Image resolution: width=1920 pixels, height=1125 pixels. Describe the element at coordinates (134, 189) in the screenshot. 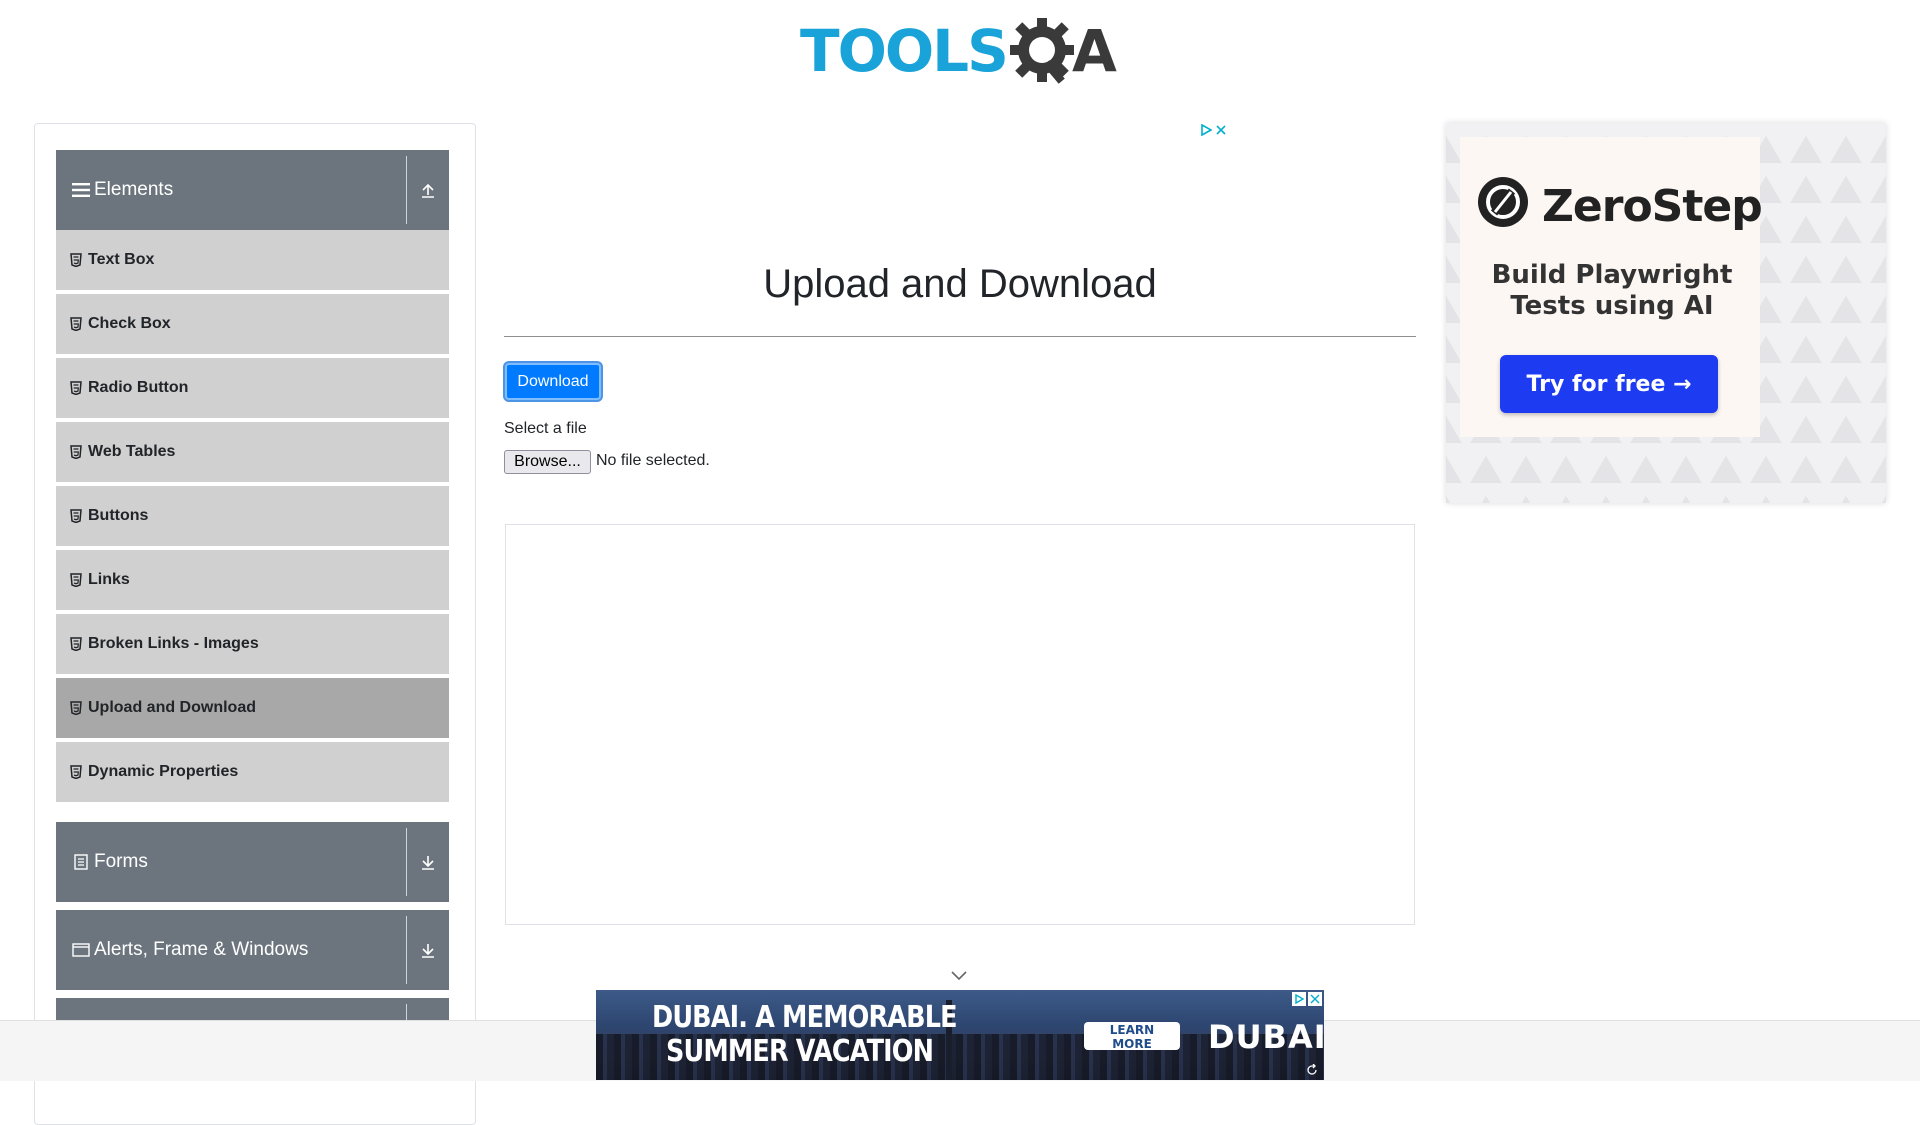

I see `group-label-elements: Elements` at that location.